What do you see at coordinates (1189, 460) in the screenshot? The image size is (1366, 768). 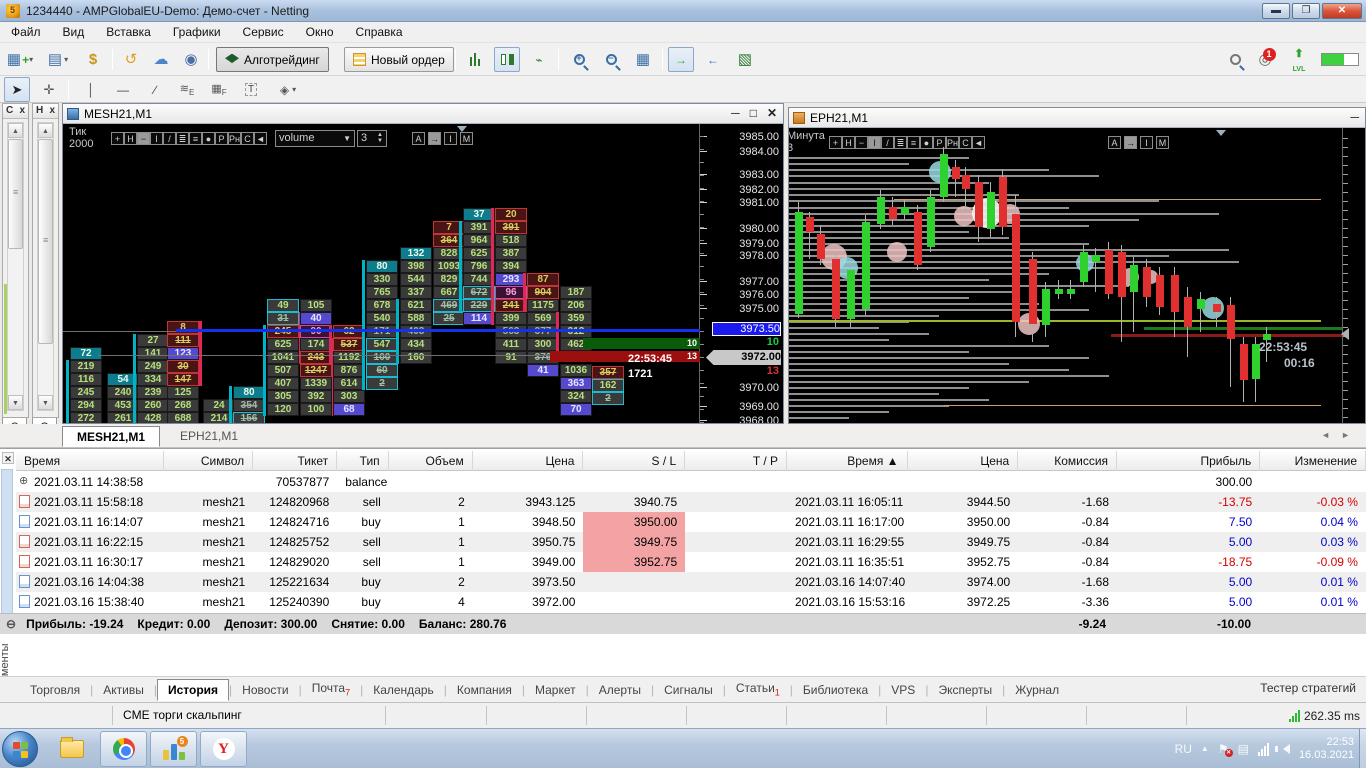 I see `col-header-11: Прибыль` at bounding box center [1189, 460].